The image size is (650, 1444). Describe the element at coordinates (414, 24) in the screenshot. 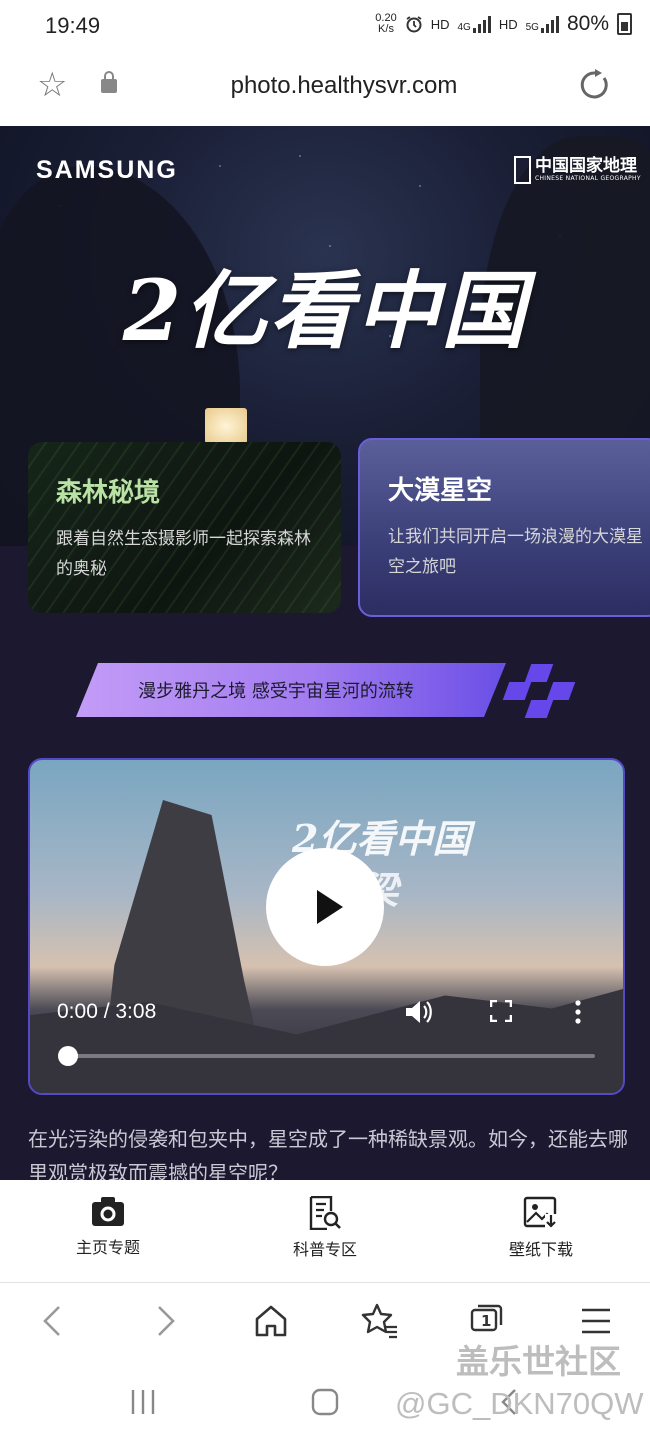

I see `alarm-icon` at that location.